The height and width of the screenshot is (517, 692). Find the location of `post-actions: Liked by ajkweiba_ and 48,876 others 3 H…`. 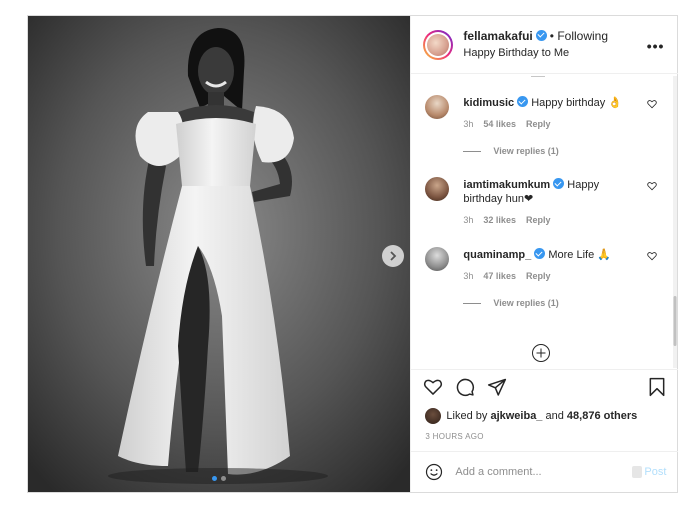

post-actions: Liked by ajkweiba_ and 48,876 others 3 H… is located at coordinates (545, 409).